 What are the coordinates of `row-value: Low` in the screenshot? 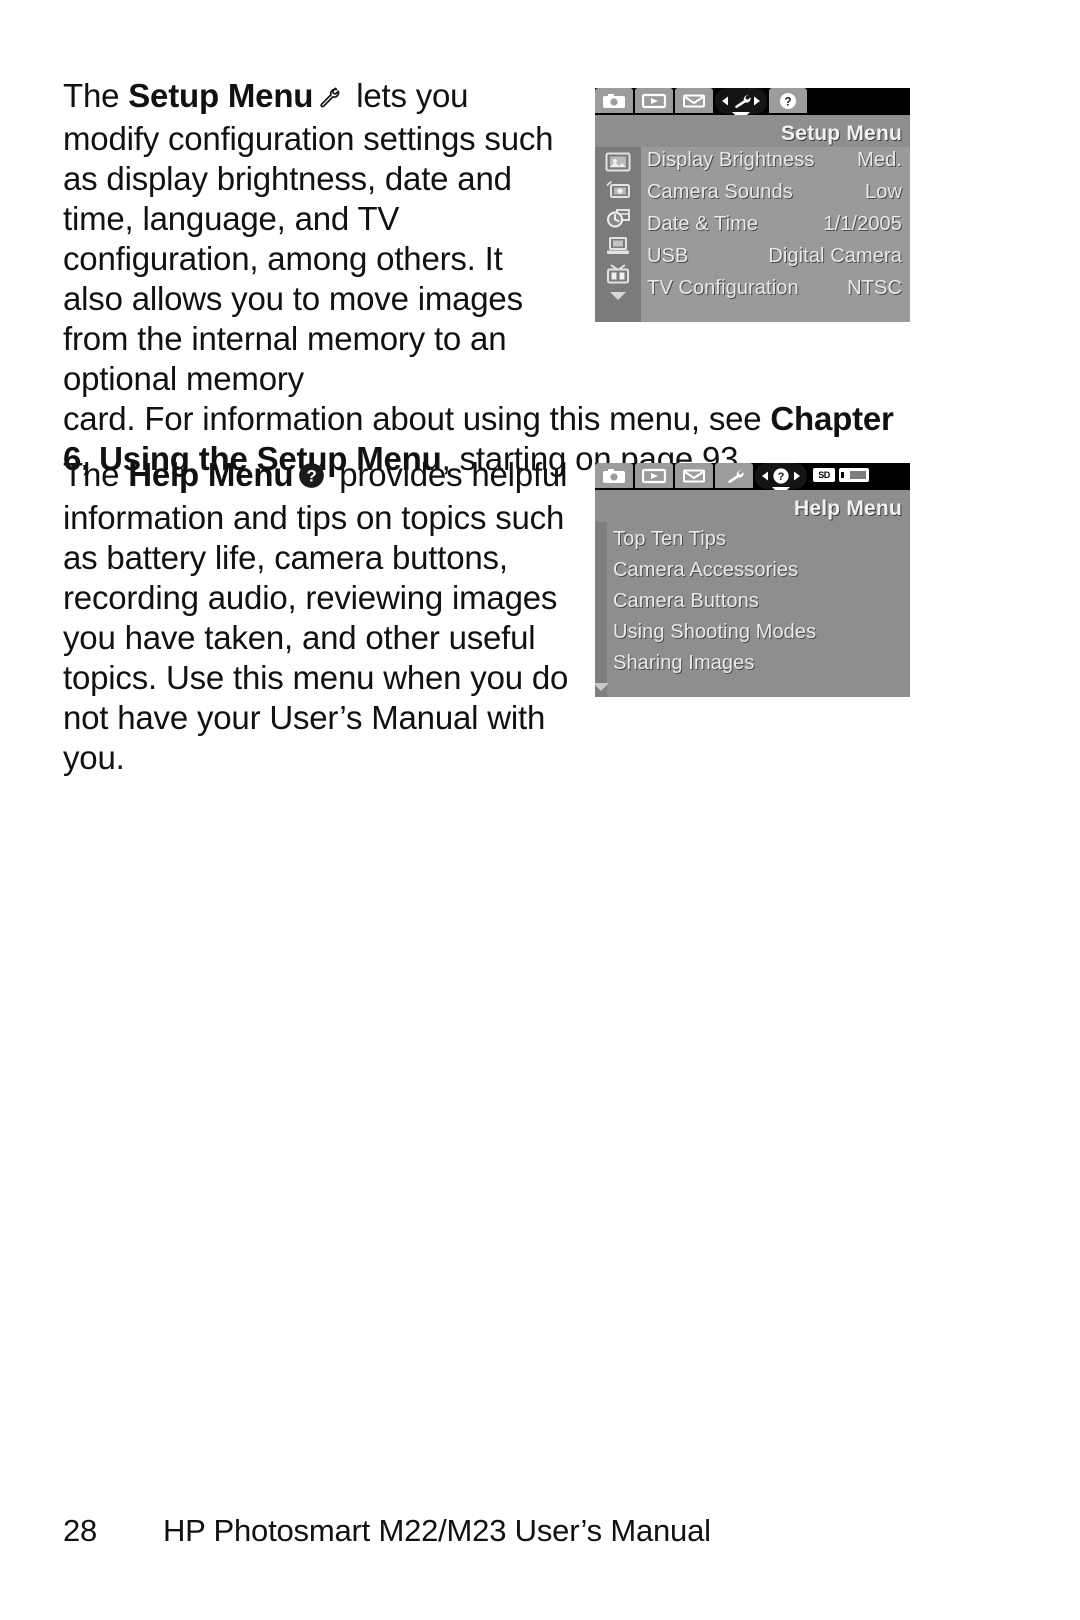 It's located at (883, 192).